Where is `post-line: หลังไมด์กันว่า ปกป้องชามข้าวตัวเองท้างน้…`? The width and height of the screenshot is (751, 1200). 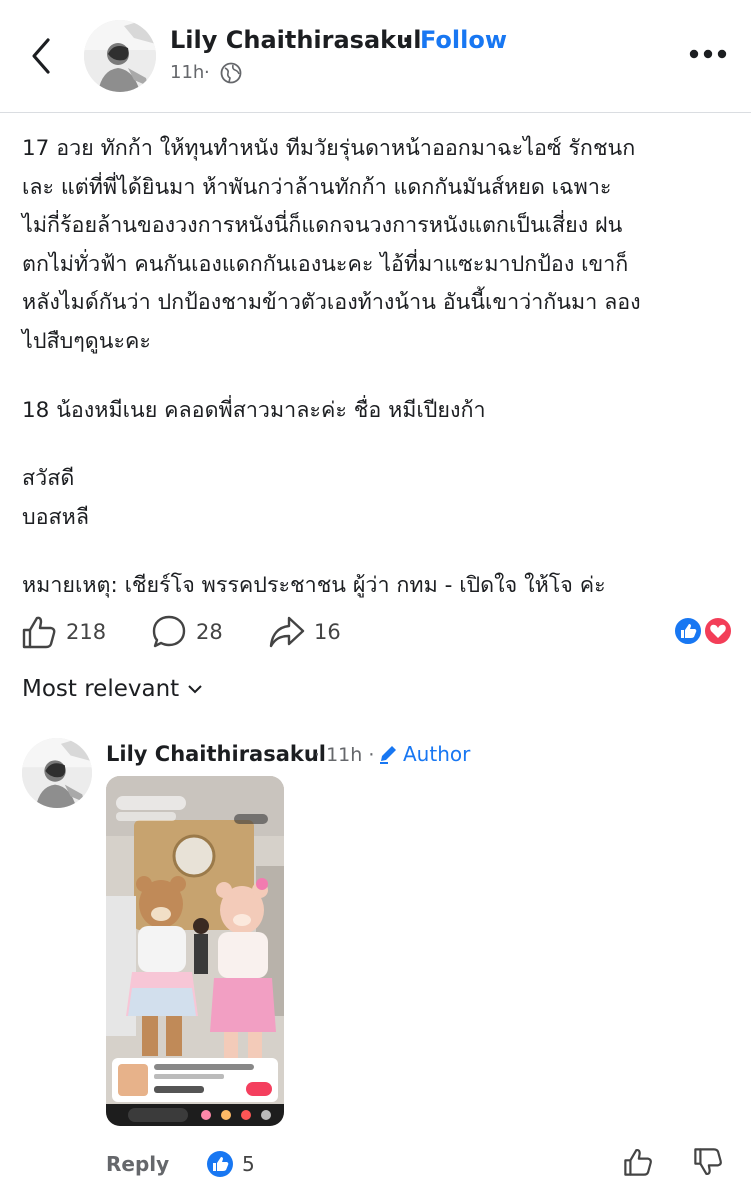
post-line: หลังไมด์กันว่า ปกป้องชามข้าวตัวเองท้างน้… is located at coordinates (331, 303).